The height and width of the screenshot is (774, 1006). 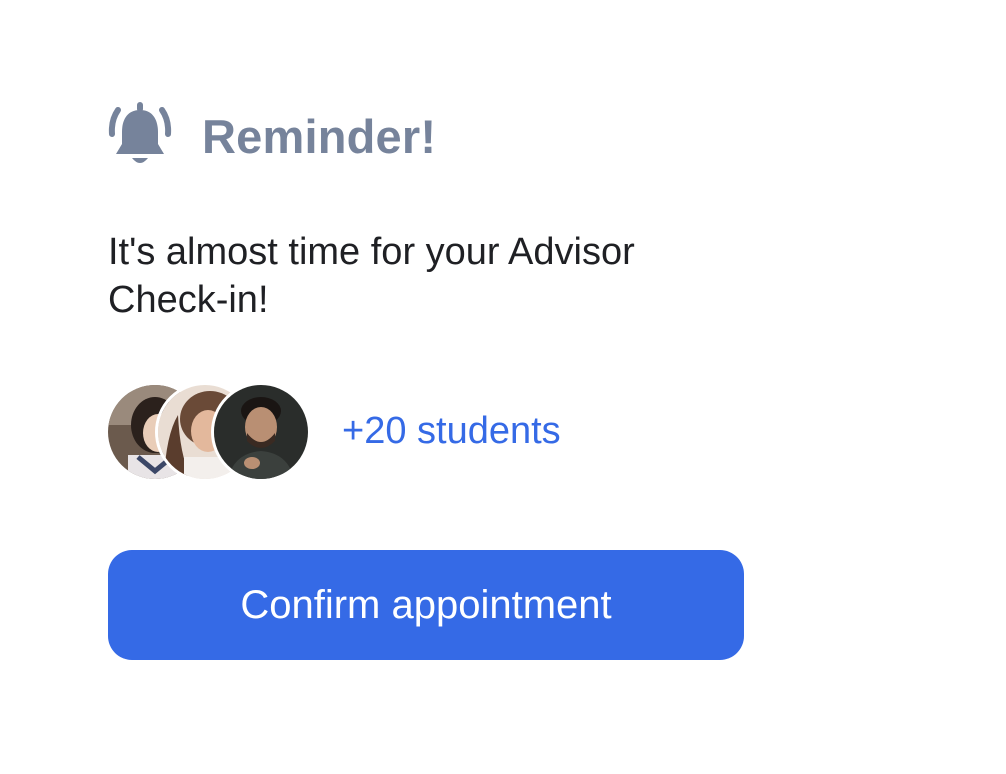 What do you see at coordinates (208, 432) in the screenshot?
I see `avatar-stack` at bounding box center [208, 432].